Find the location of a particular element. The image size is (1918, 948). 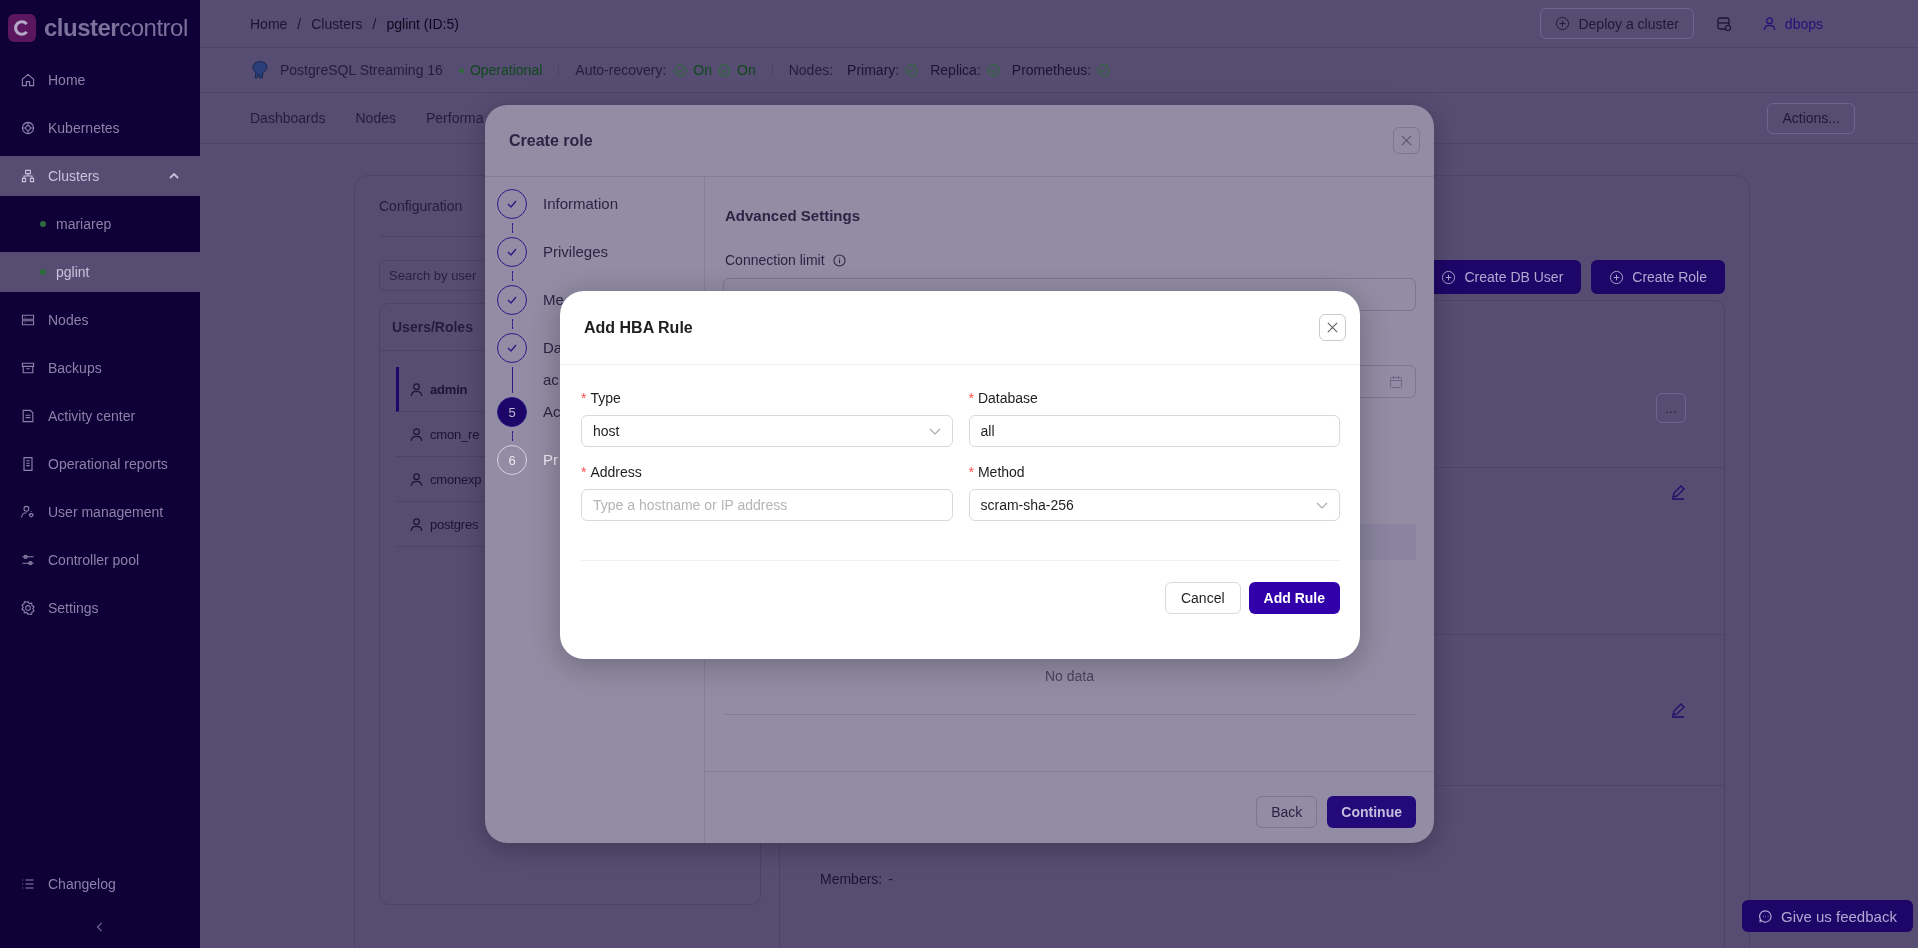

step-label: Ac is located at coordinates (552, 412).